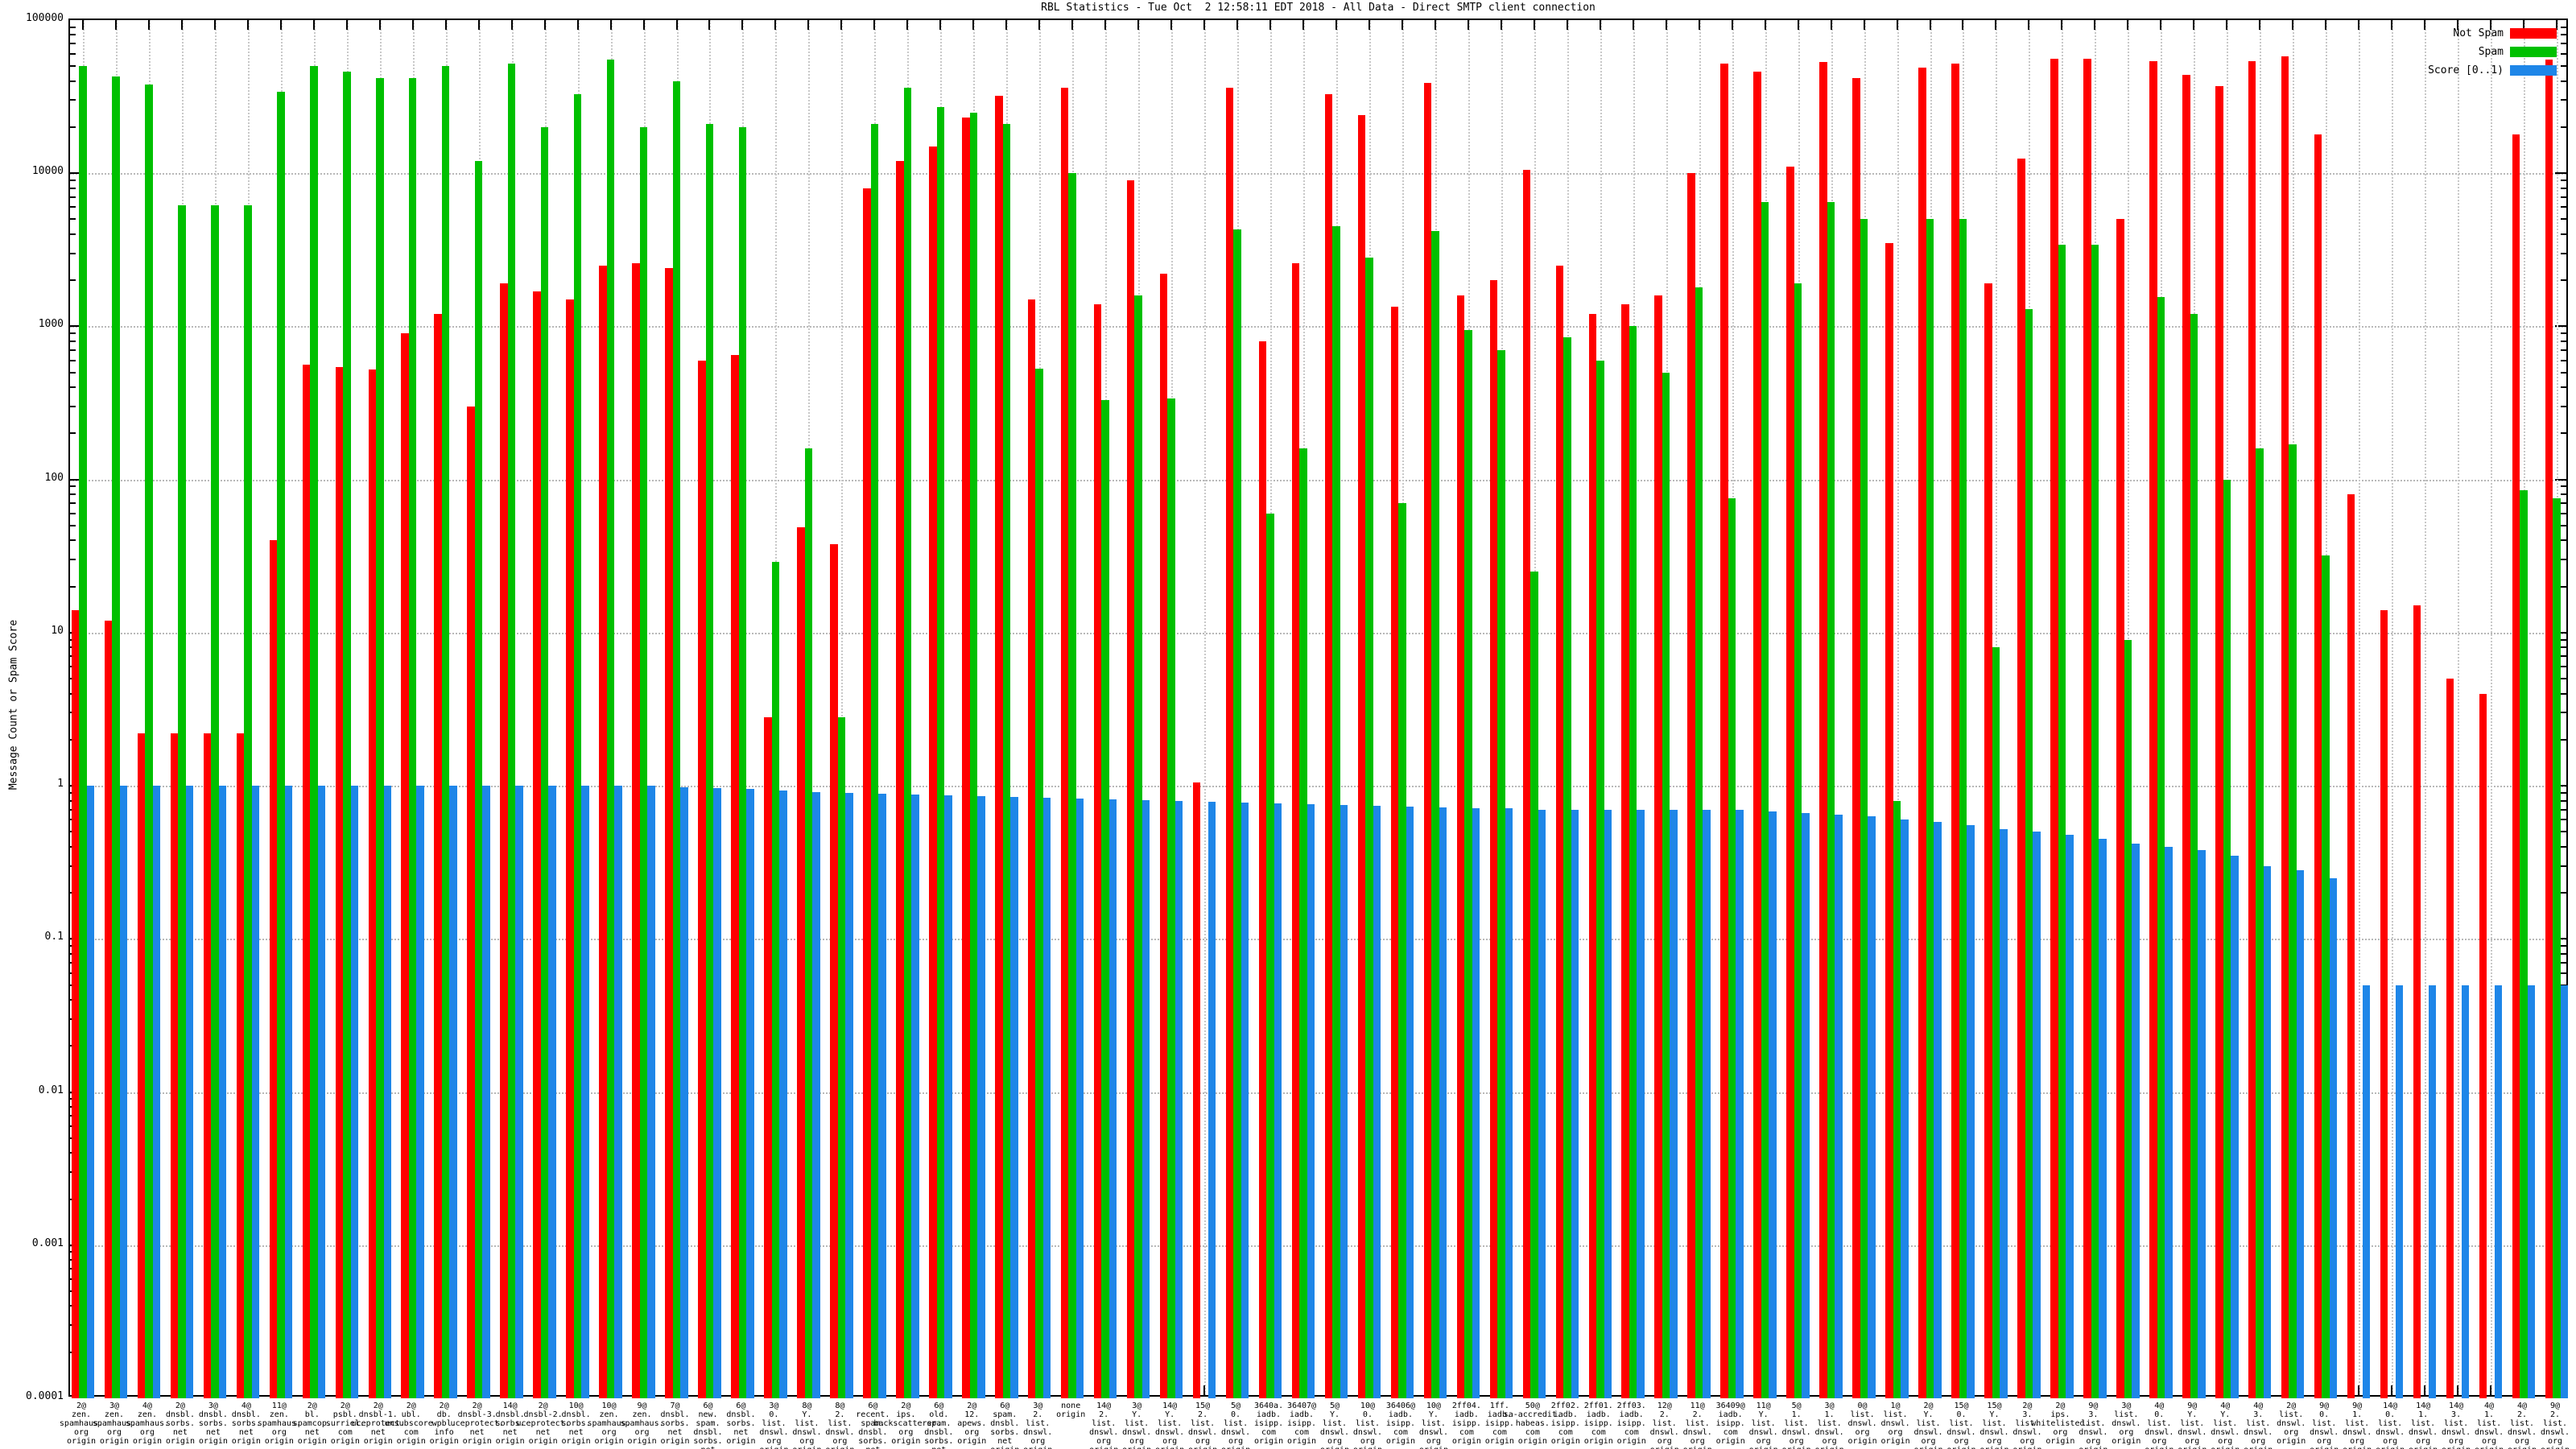 Image resolution: width=2576 pixels, height=1449 pixels. What do you see at coordinates (54, 477) in the screenshot?
I see `y-tick-label: 100` at bounding box center [54, 477].